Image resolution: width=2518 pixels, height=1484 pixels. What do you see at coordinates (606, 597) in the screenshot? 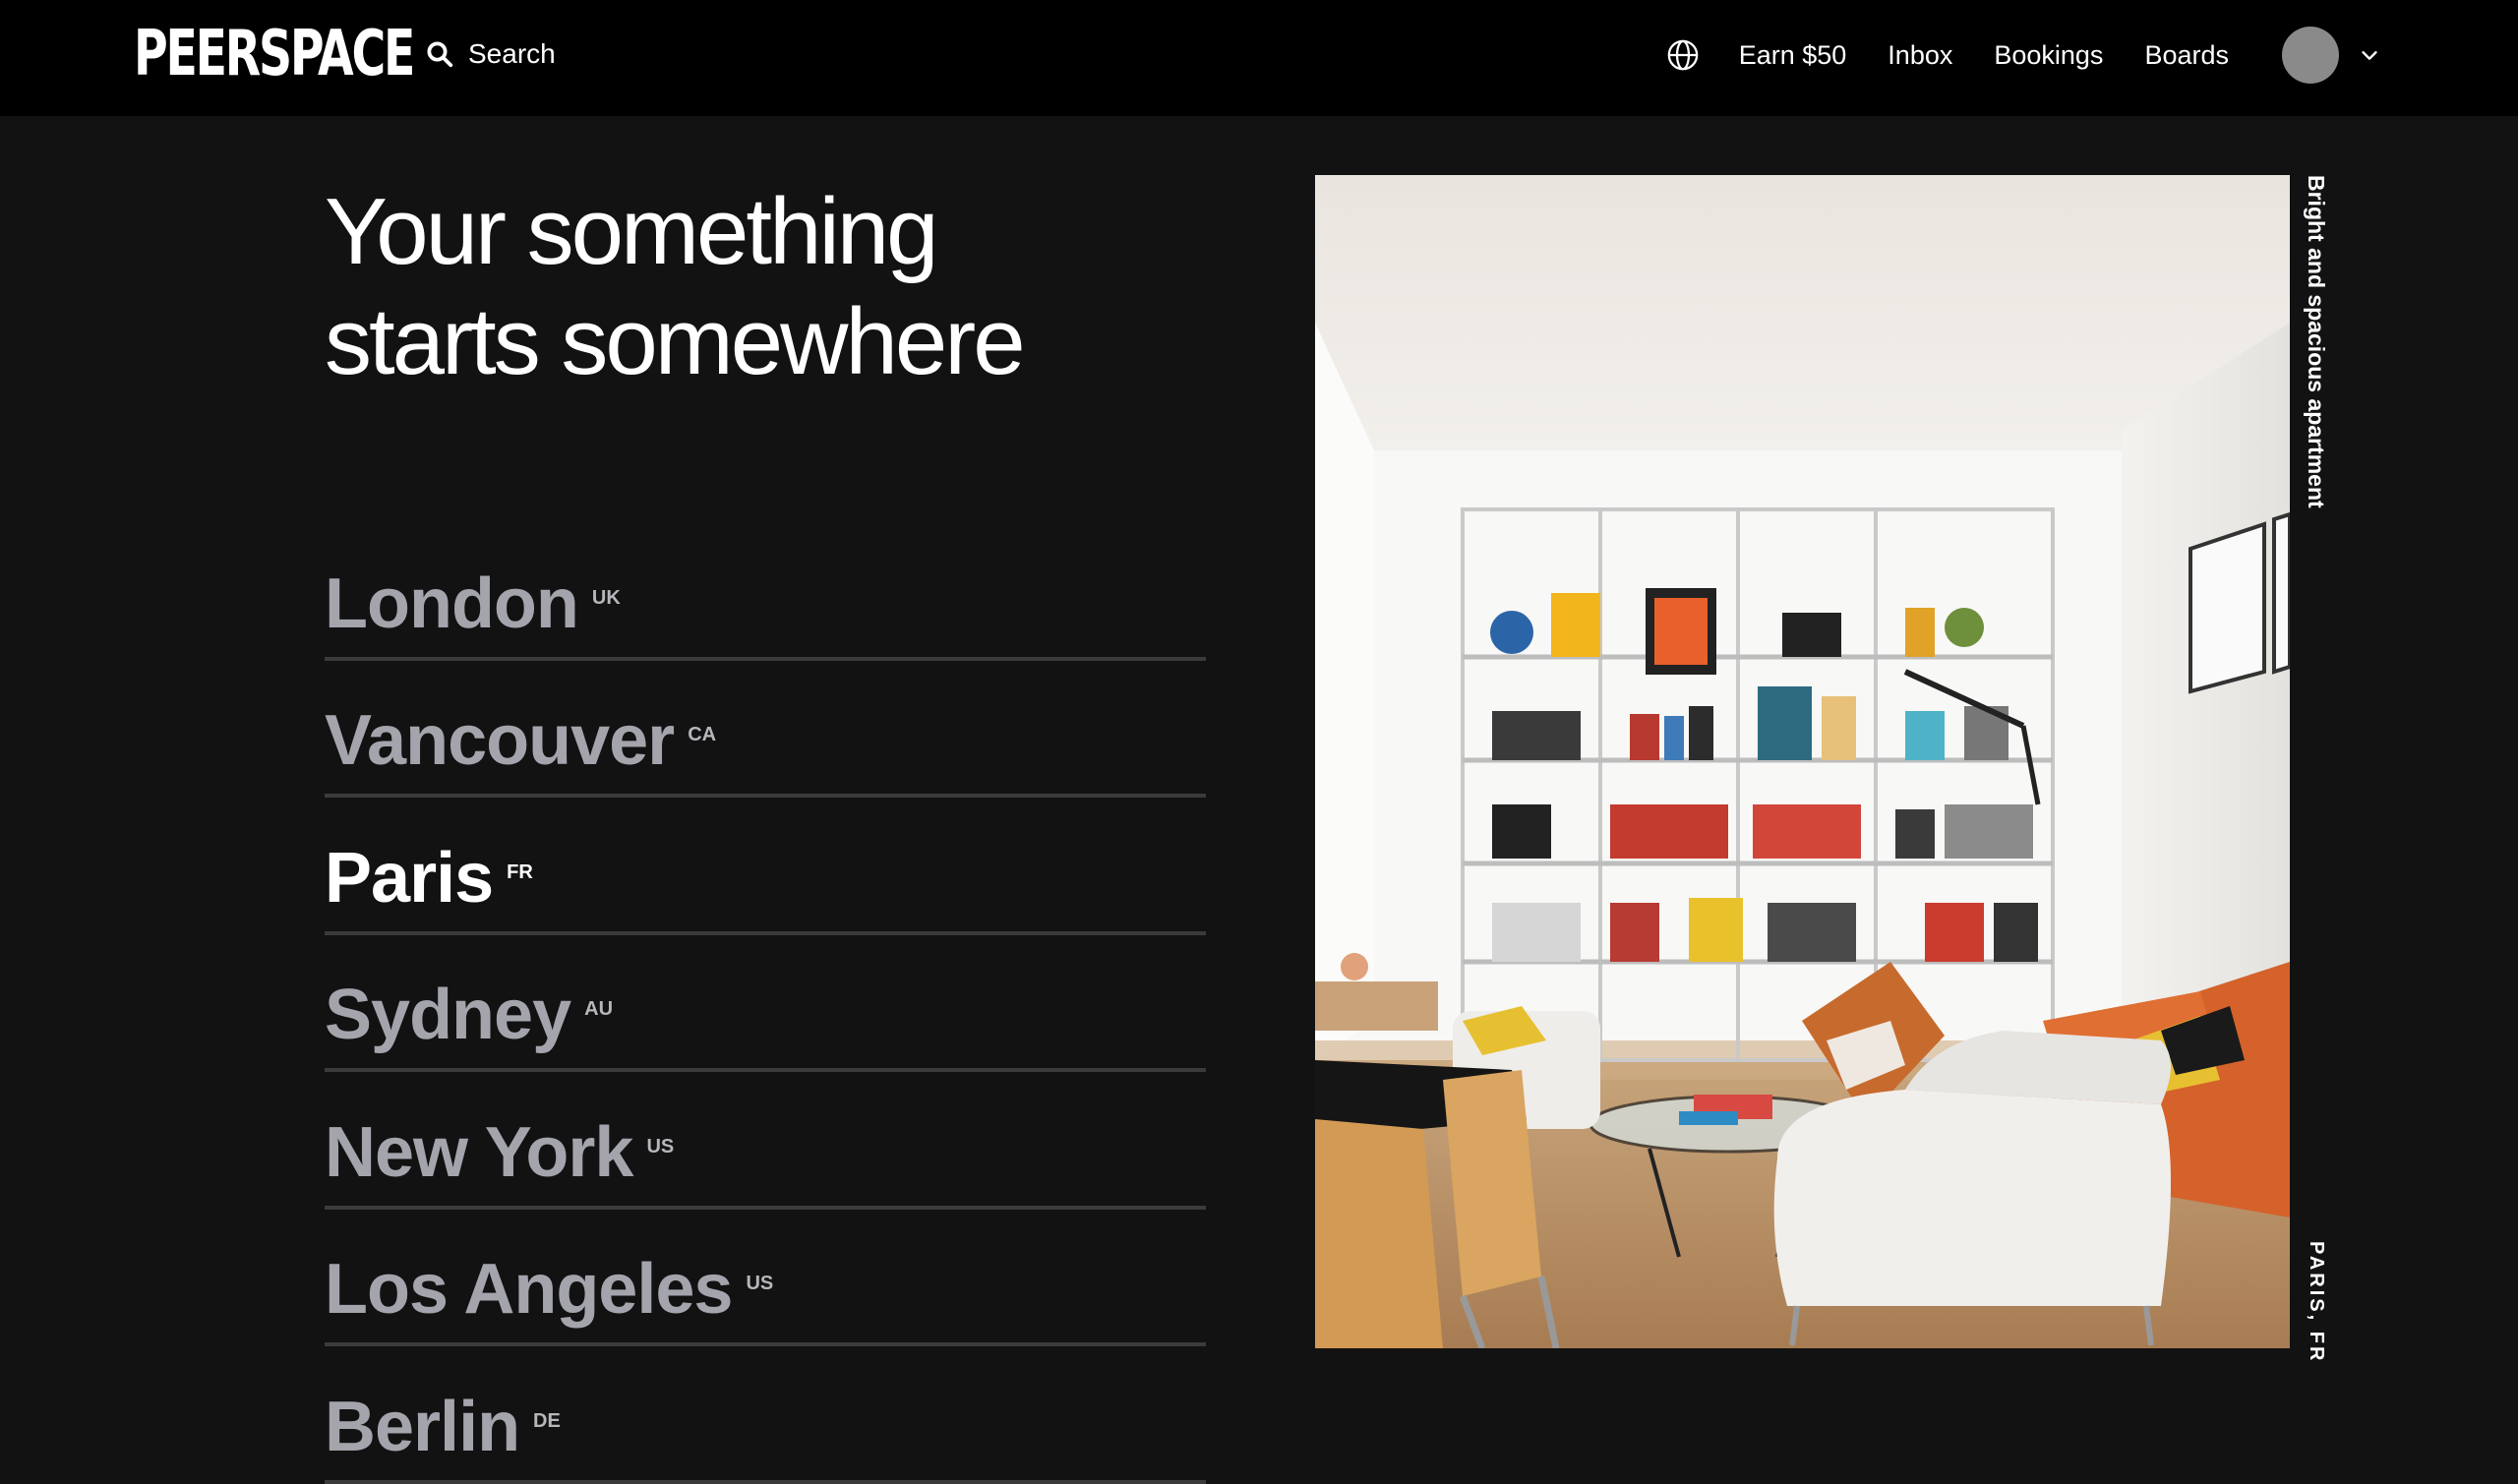
I see `country-code: UK` at bounding box center [606, 597].